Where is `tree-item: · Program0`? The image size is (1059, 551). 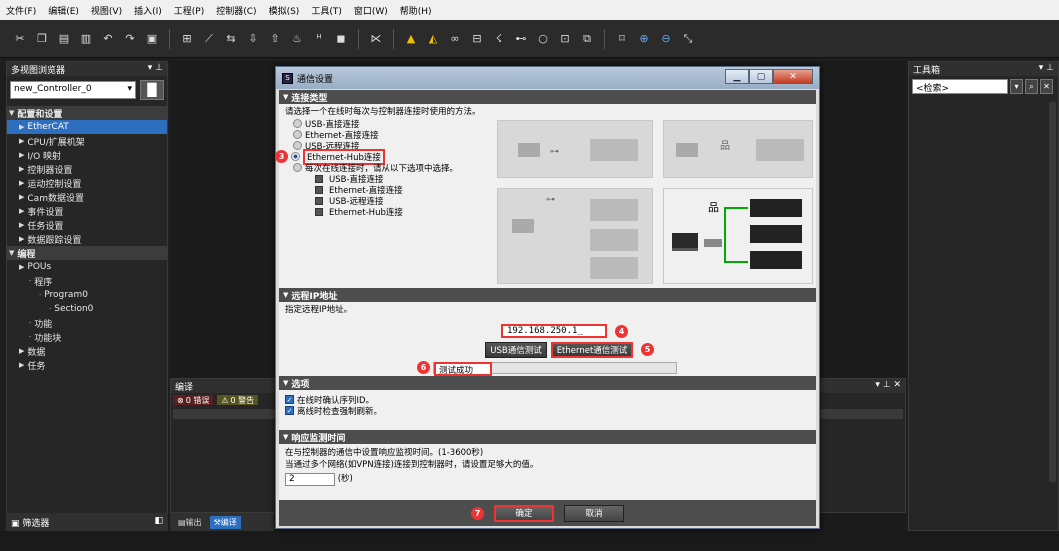
tree-item: · Program0 is located at coordinates (87, 295).